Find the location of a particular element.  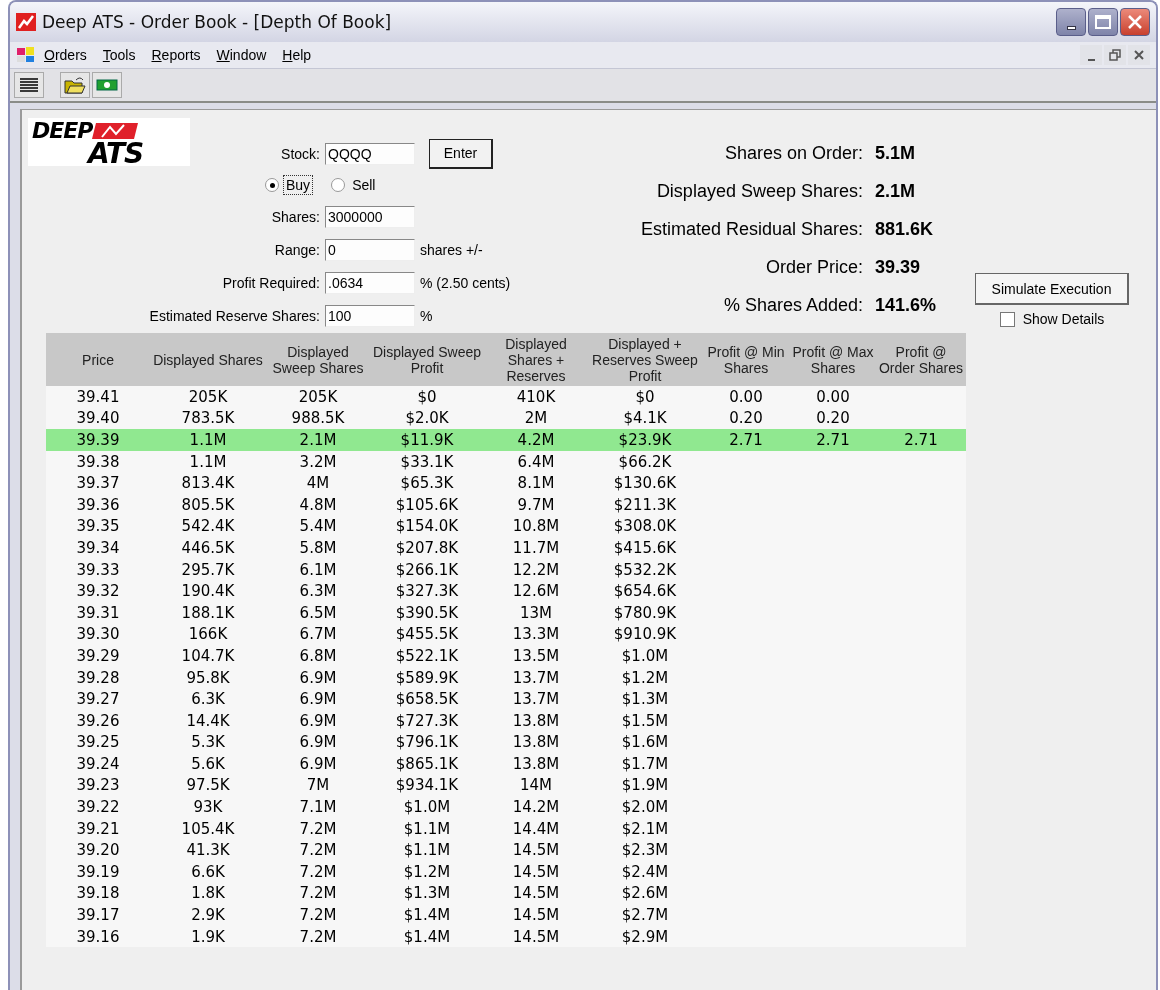

table-cell: 14.2M is located at coordinates (536, 807).